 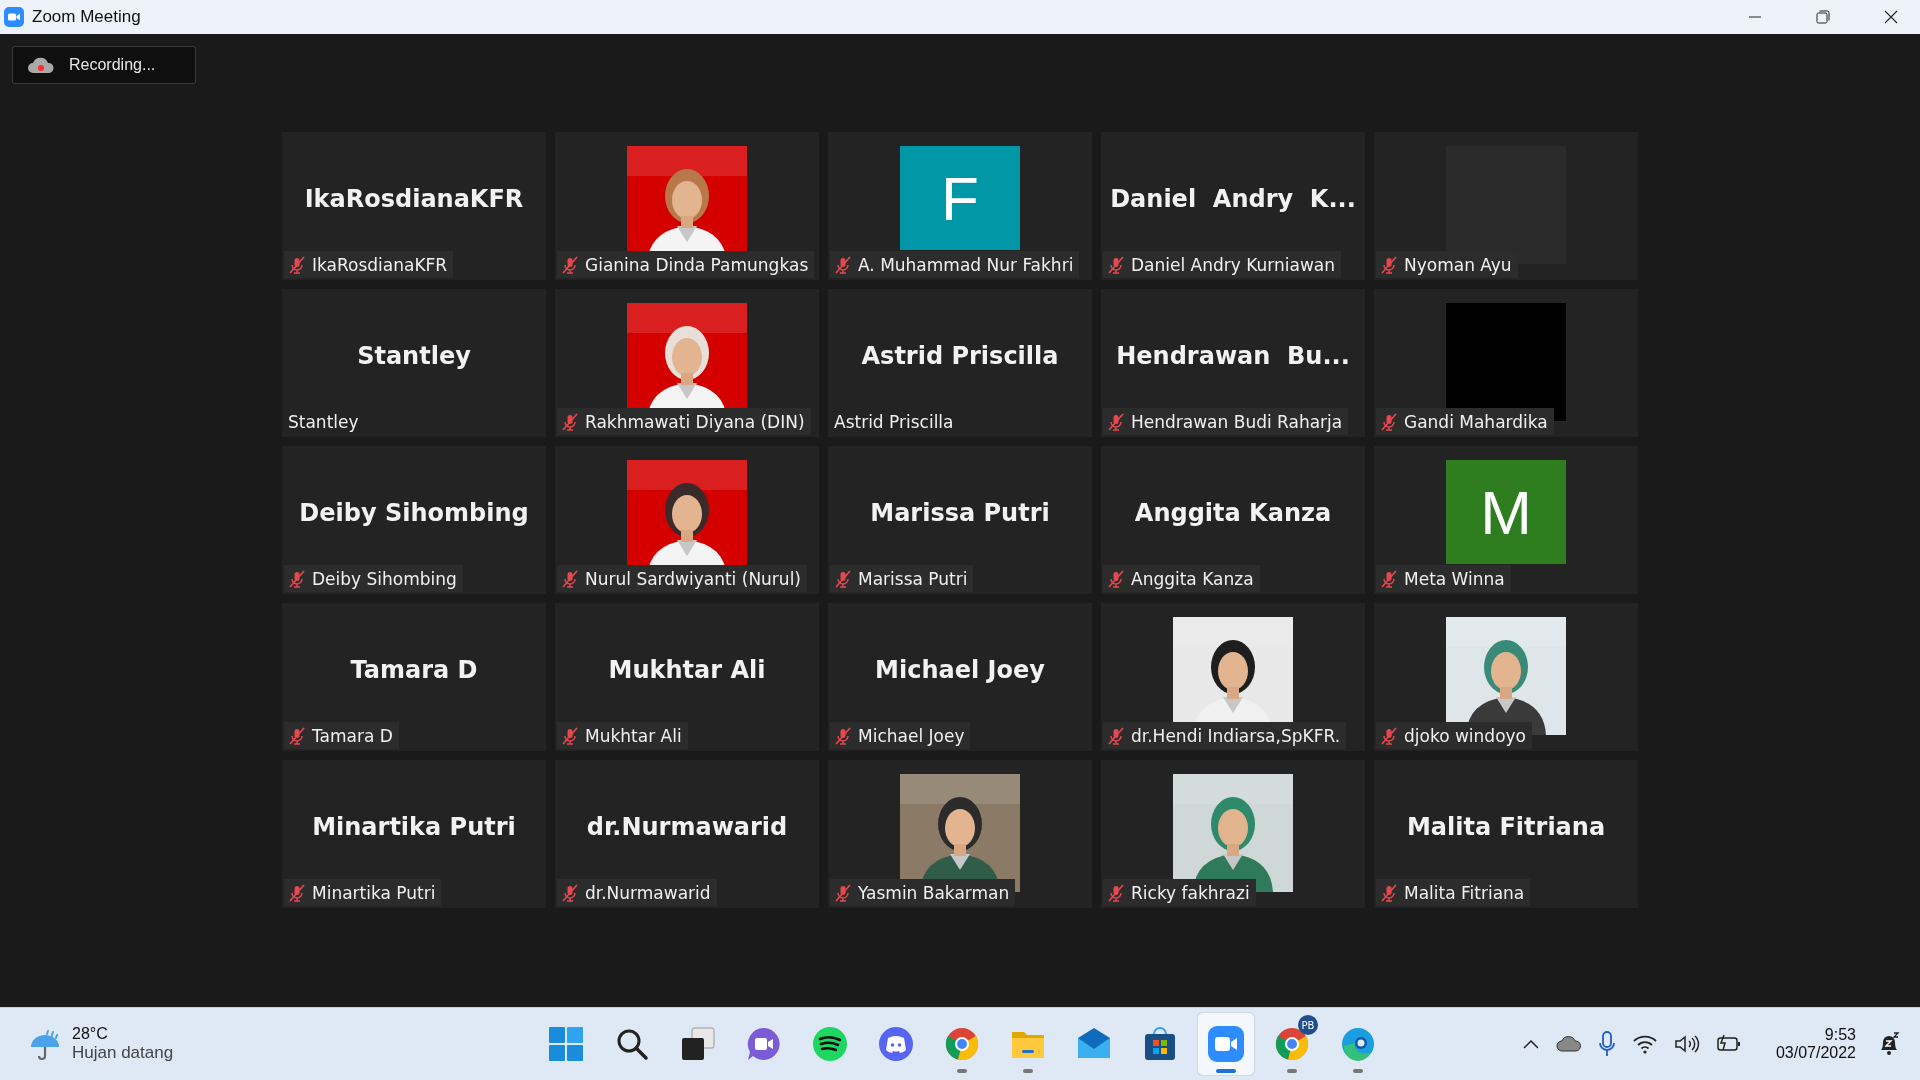 I want to click on video-tile: Astrid Priscilla Astrid Priscilla, so click(x=960, y=363).